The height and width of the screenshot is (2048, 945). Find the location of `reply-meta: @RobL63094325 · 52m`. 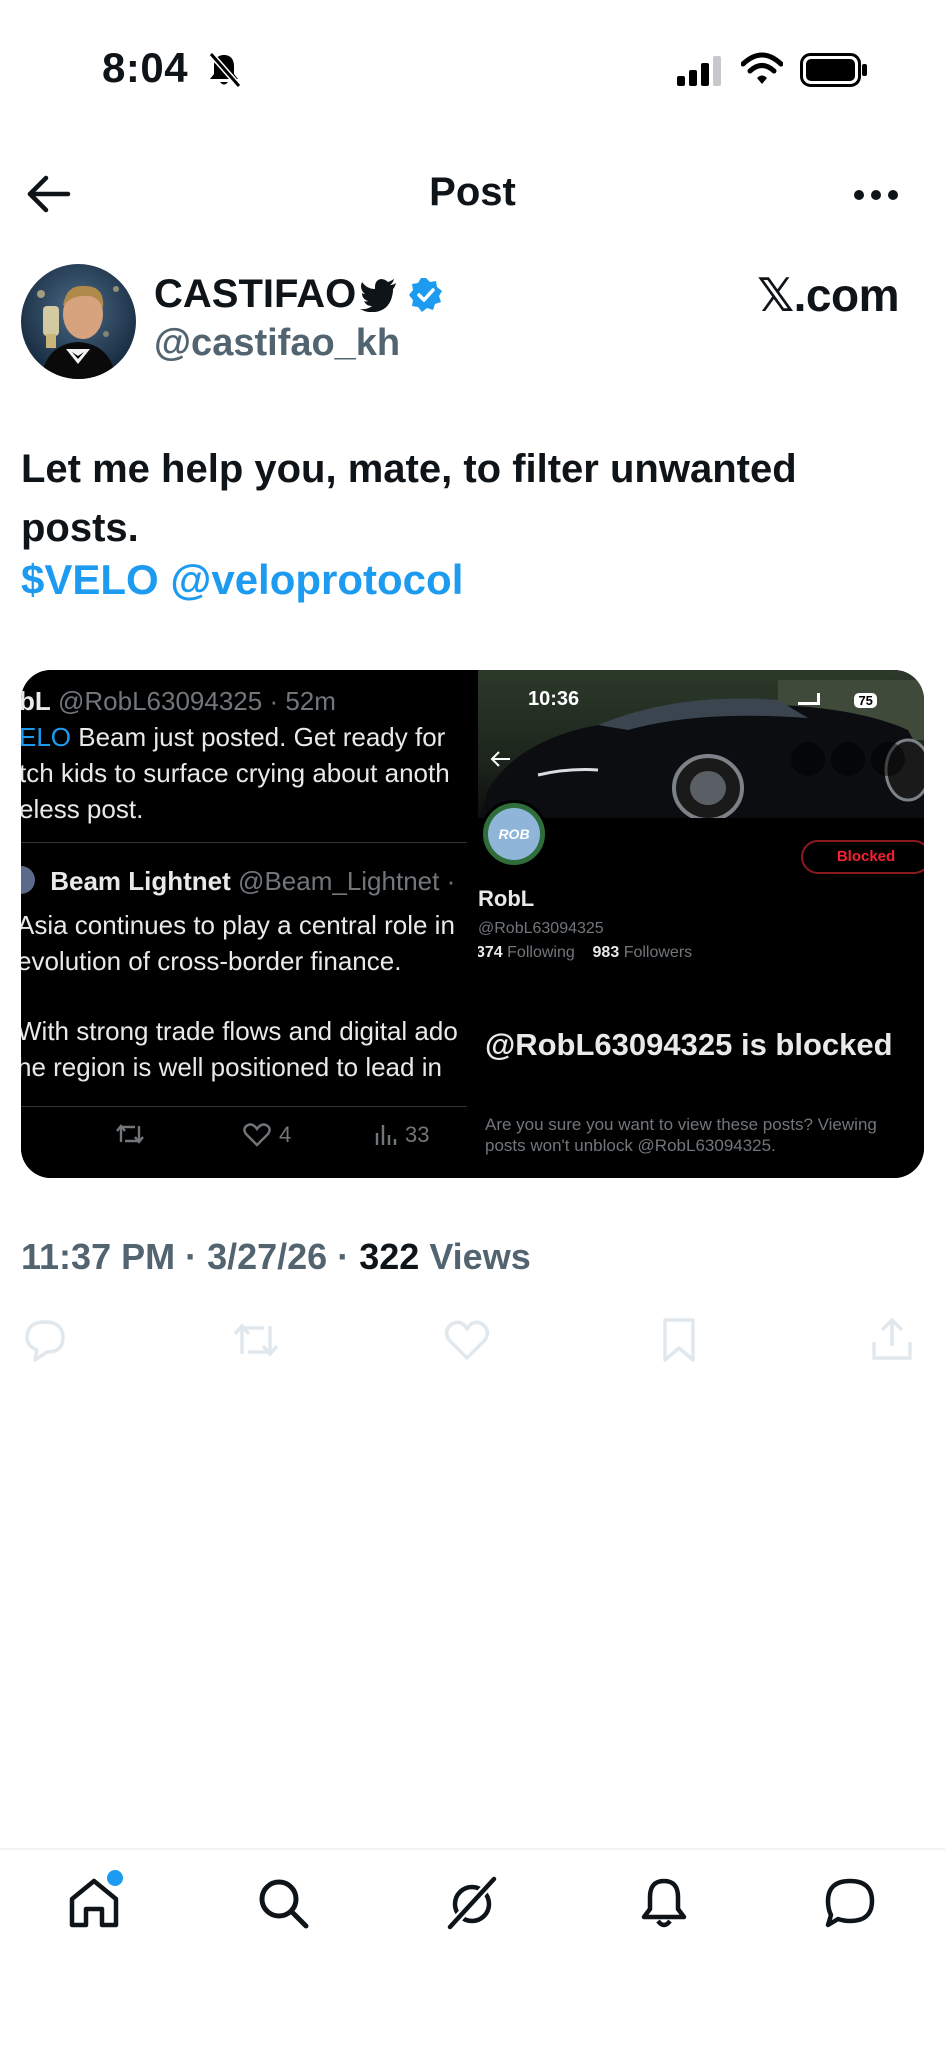

reply-meta: @RobL63094325 · 52m is located at coordinates (197, 701).